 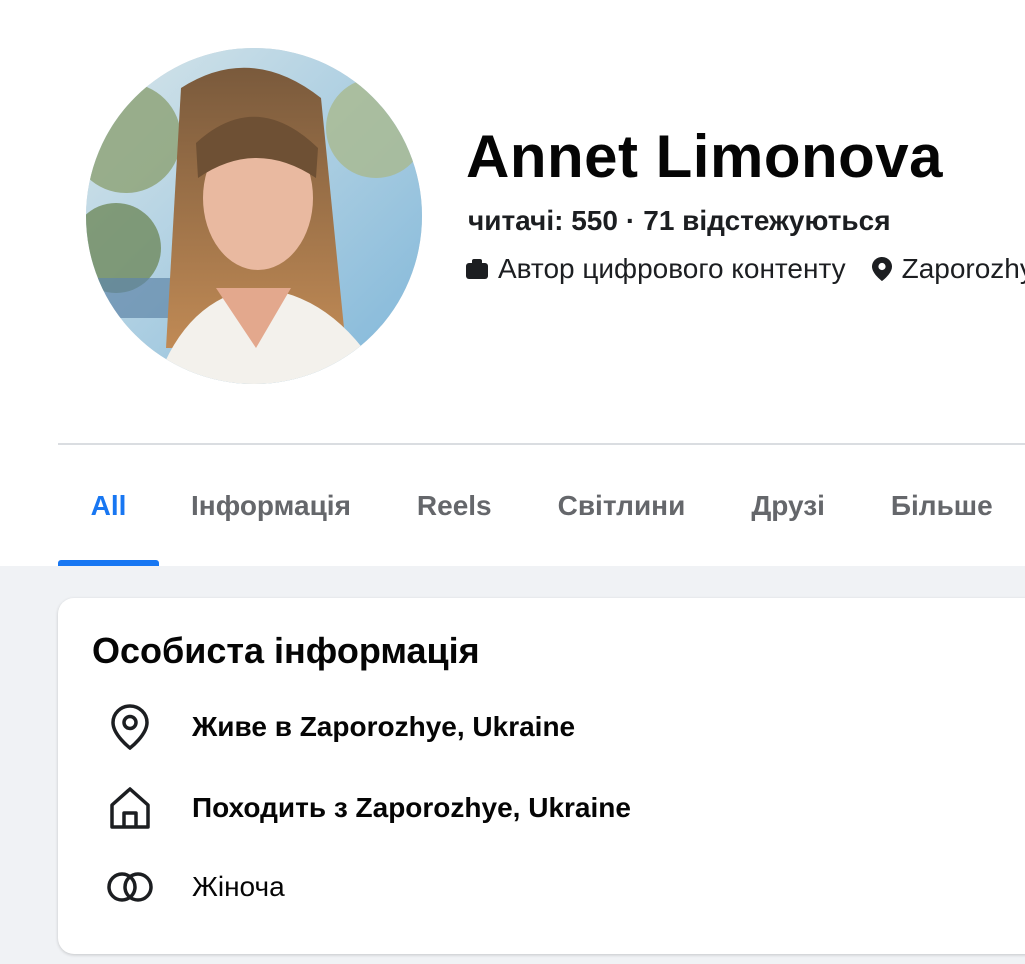 I want to click on tab-information: Інформація, so click(x=271, y=505).